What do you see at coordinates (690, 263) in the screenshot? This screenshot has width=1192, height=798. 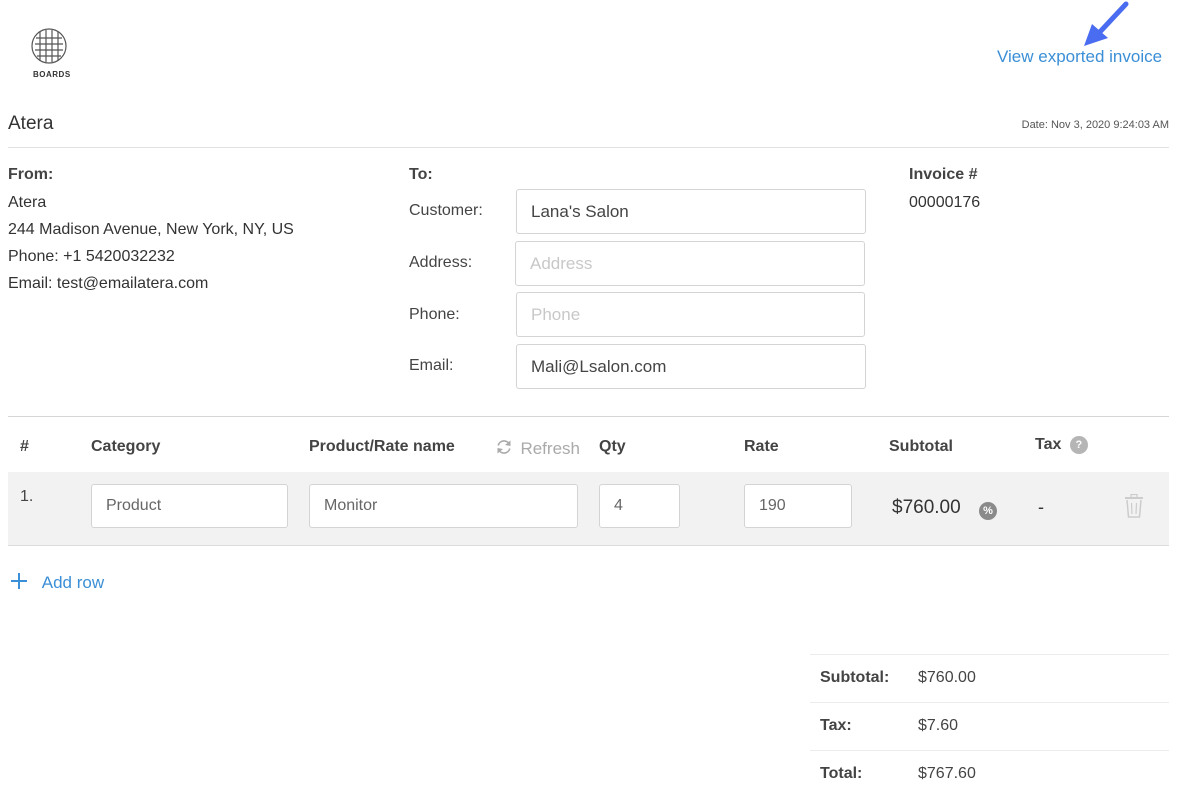 I see `address-input` at bounding box center [690, 263].